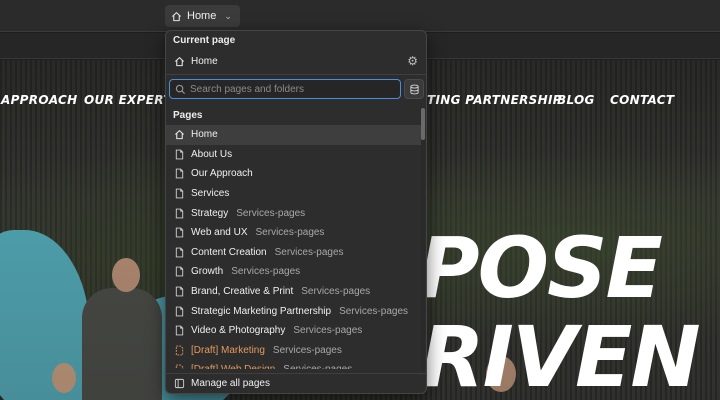 Image resolution: width=720 pixels, height=400 pixels. I want to click on page-selector-label: Home, so click(202, 16).